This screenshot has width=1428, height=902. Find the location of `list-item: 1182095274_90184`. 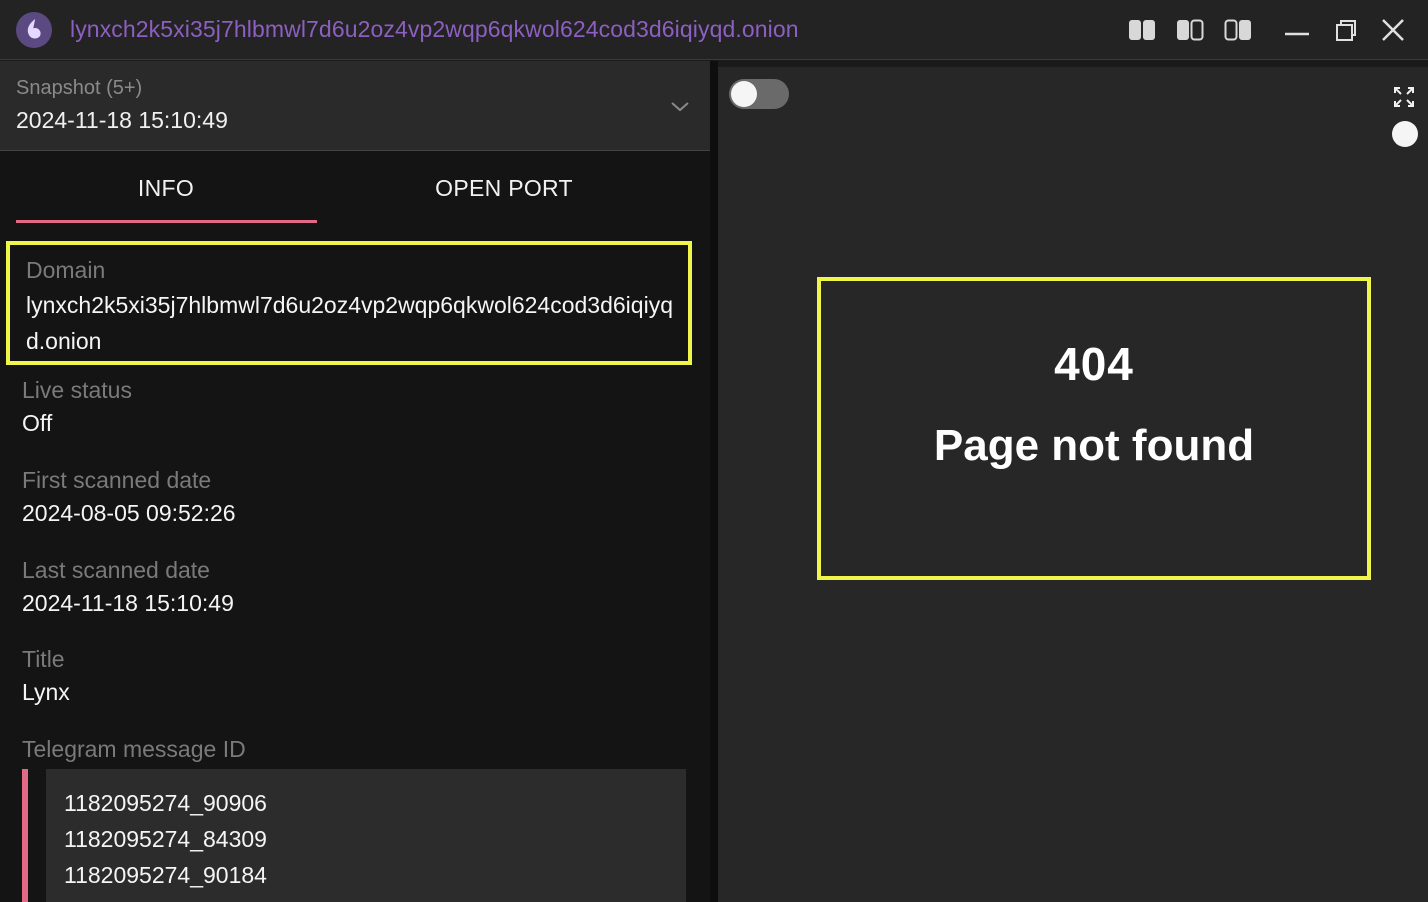

list-item: 1182095274_90184 is located at coordinates (165, 875).